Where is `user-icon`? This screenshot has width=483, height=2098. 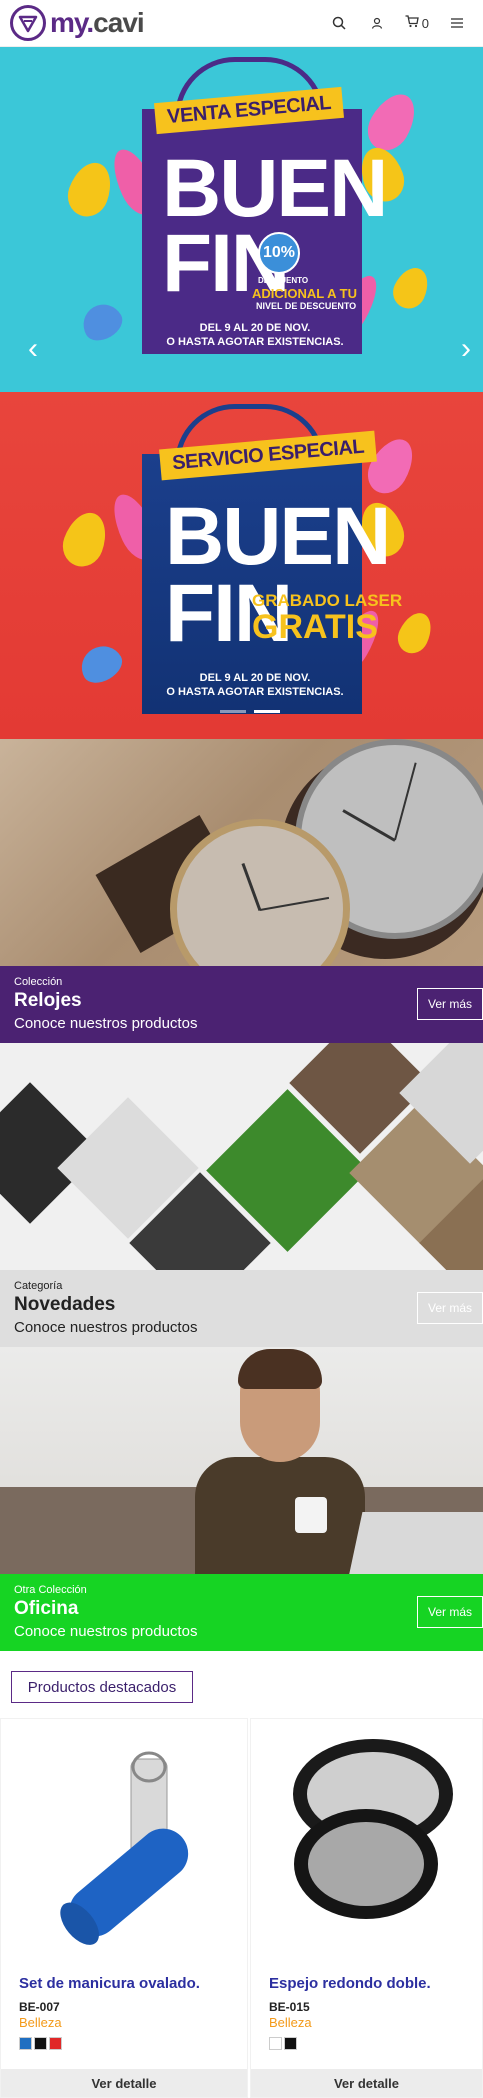 user-icon is located at coordinates (377, 23).